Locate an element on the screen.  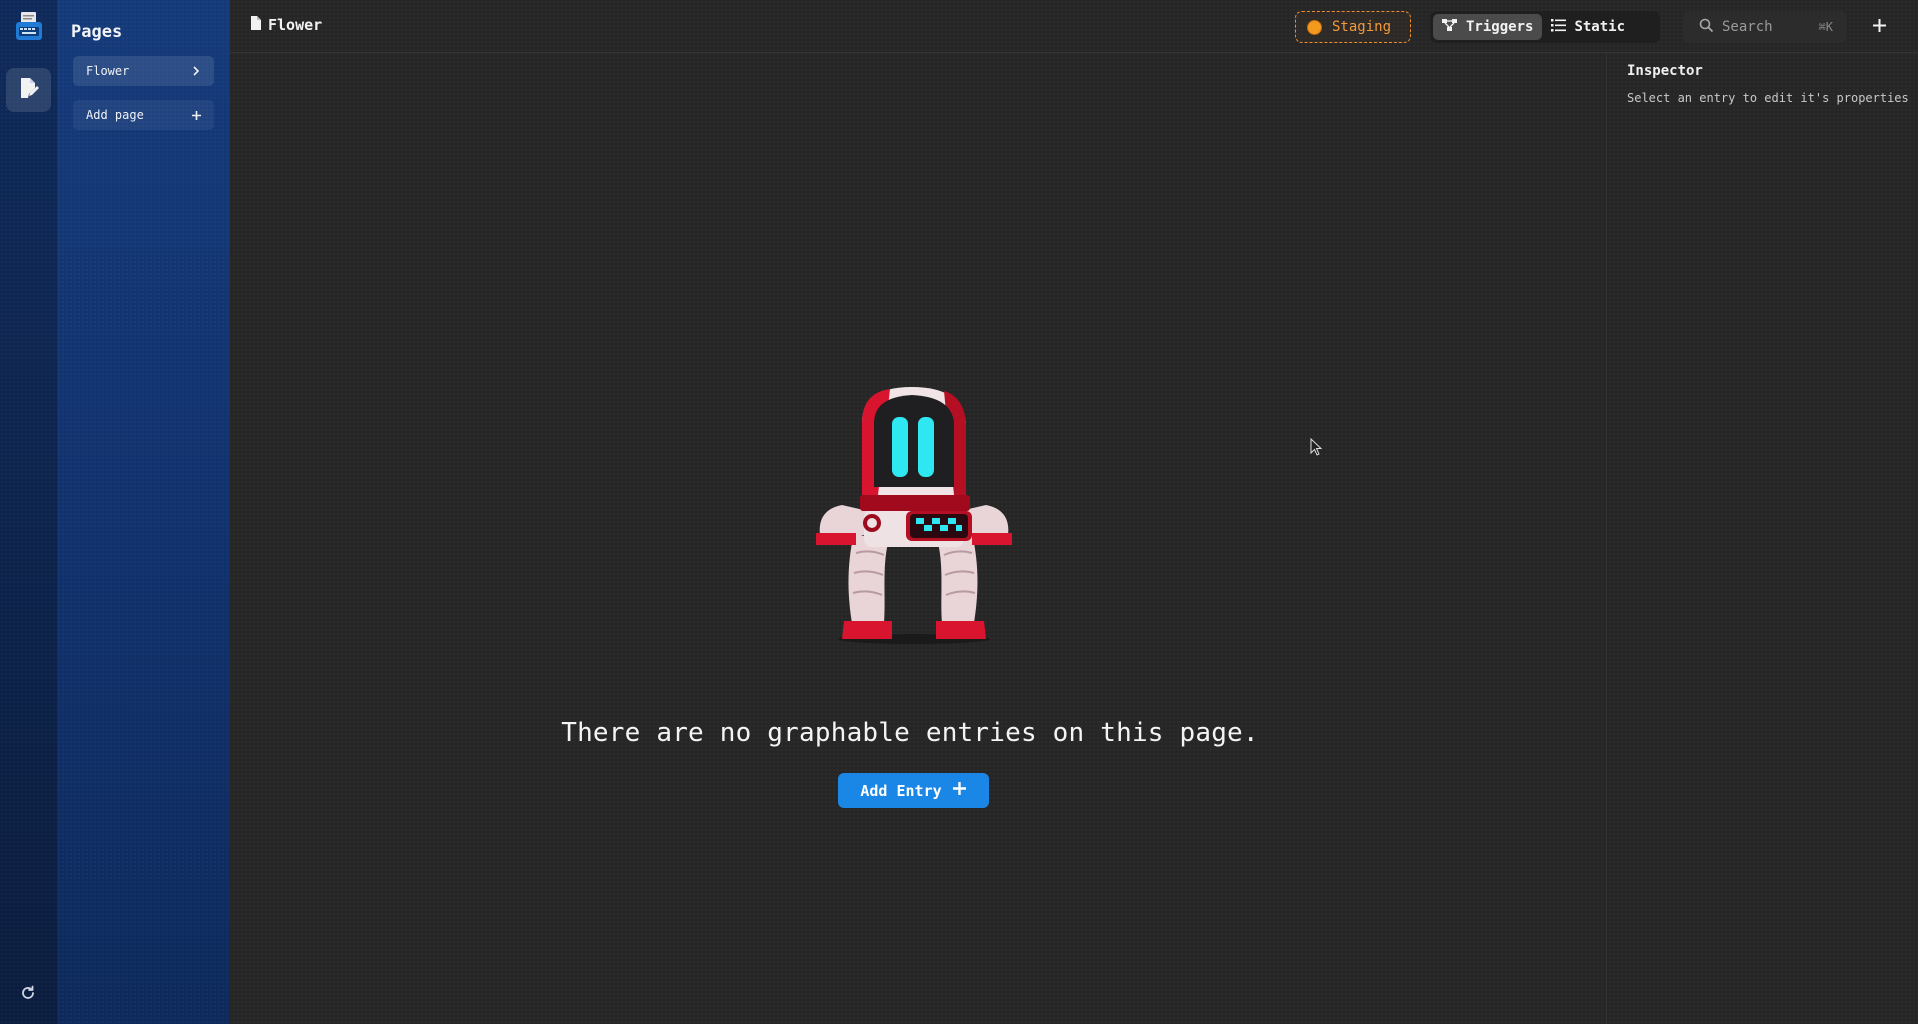
view-toggle: Triggers Static is located at coordinates (1545, 27).